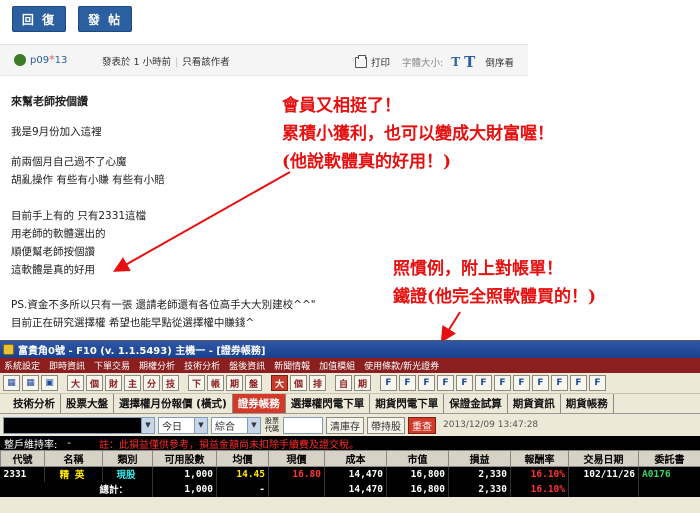 Image resolution: width=700 pixels, height=513 pixels. Describe the element at coordinates (22, 458) in the screenshot. I see `column-header: 代號` at that location.